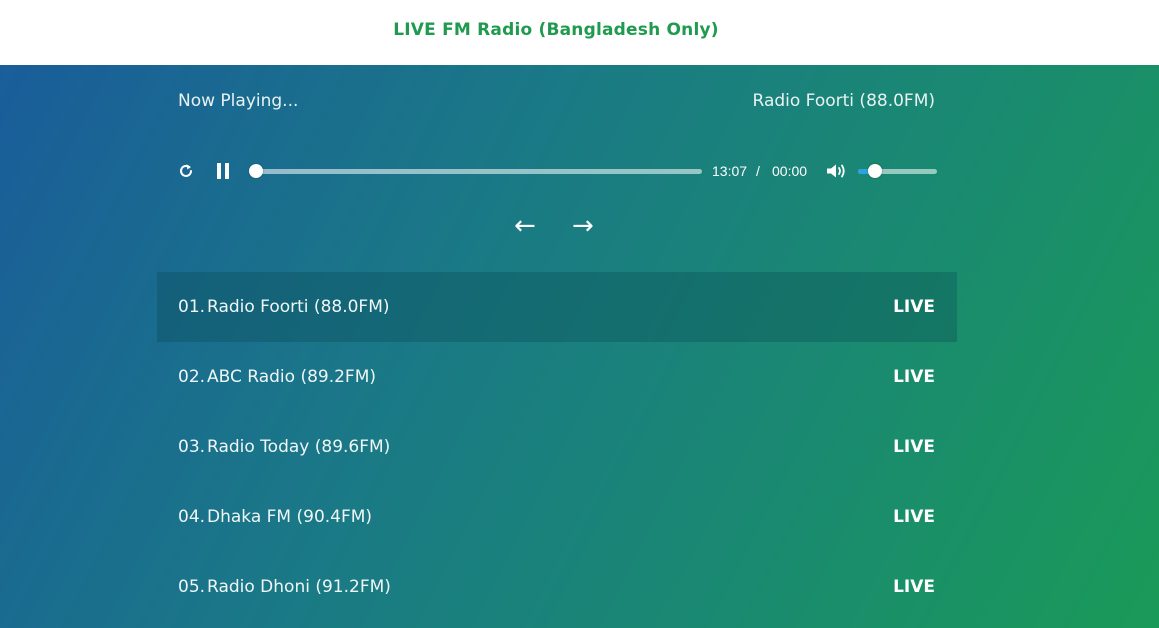  Describe the element at coordinates (875, 171) in the screenshot. I see `volume-handle` at that location.